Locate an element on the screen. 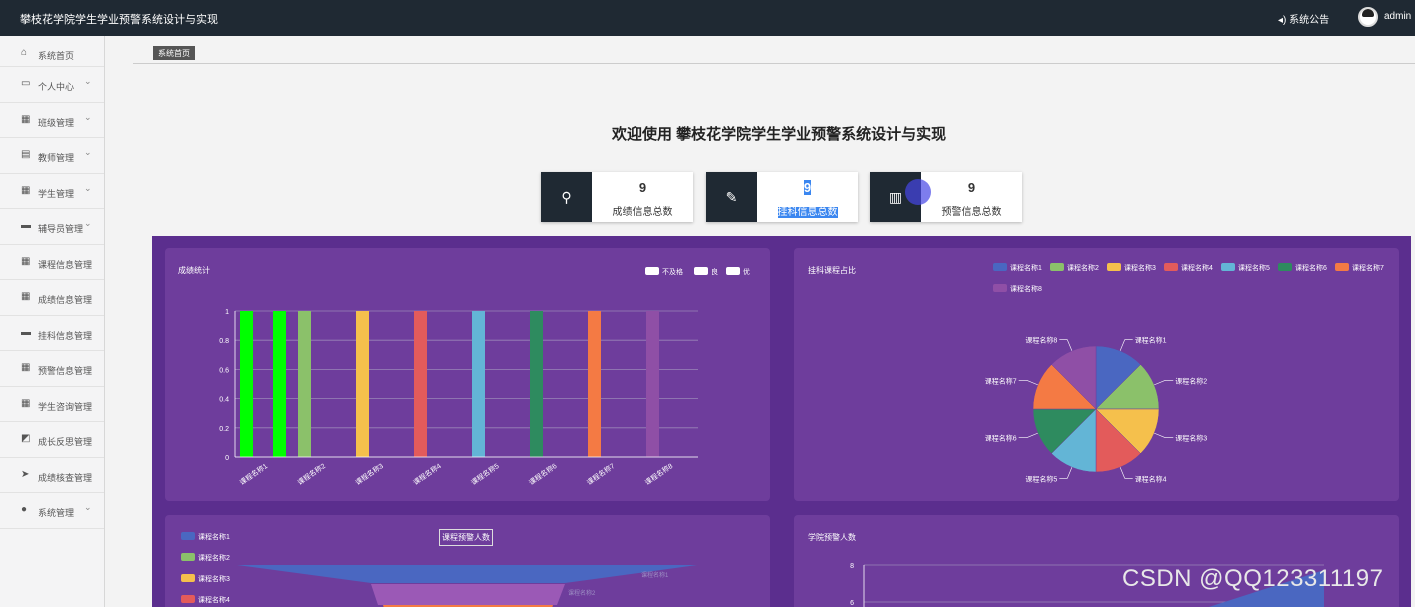  stat-label: 预警信息总数 is located at coordinates (971, 212).